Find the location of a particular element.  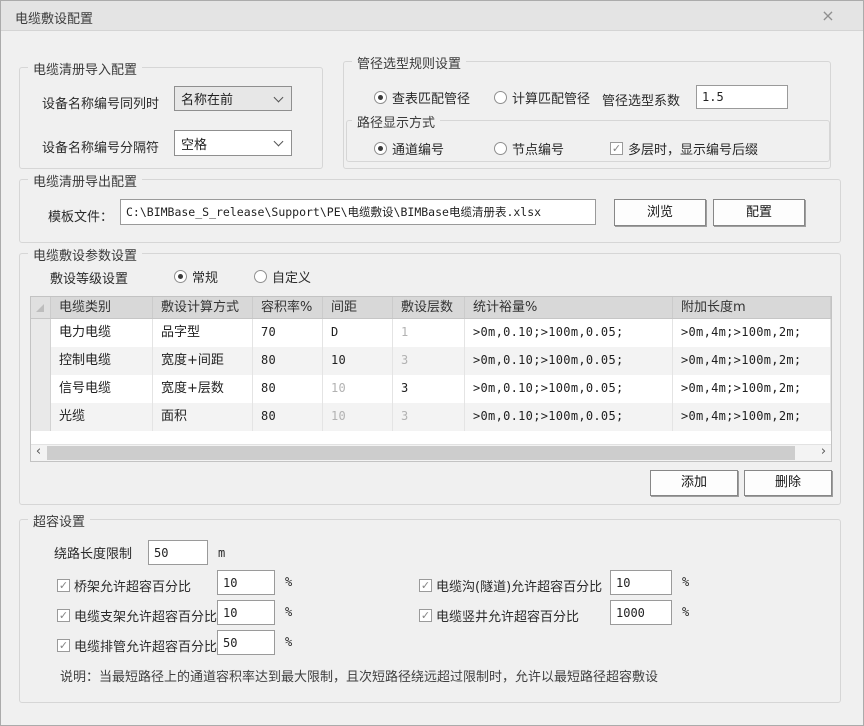

cell-calc-method: 宽度+层数 is located at coordinates (203, 389).